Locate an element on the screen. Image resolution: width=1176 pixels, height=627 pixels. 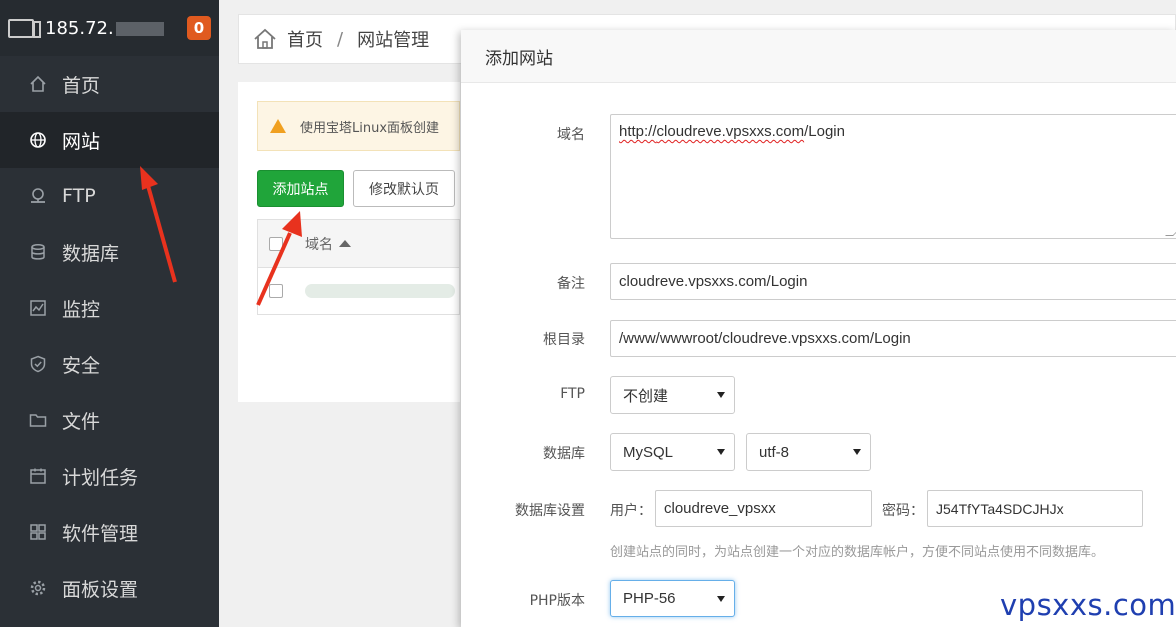
select-all-checkbox is located at coordinates (276, 243).